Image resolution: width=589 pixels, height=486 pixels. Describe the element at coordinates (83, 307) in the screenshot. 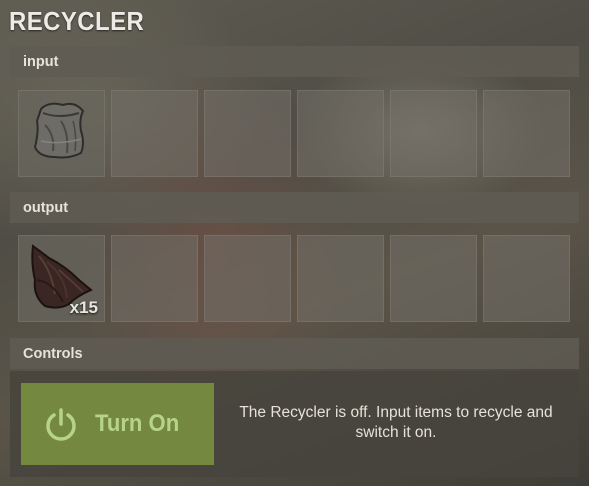

I see `output-slot-1-qty: x15` at that location.